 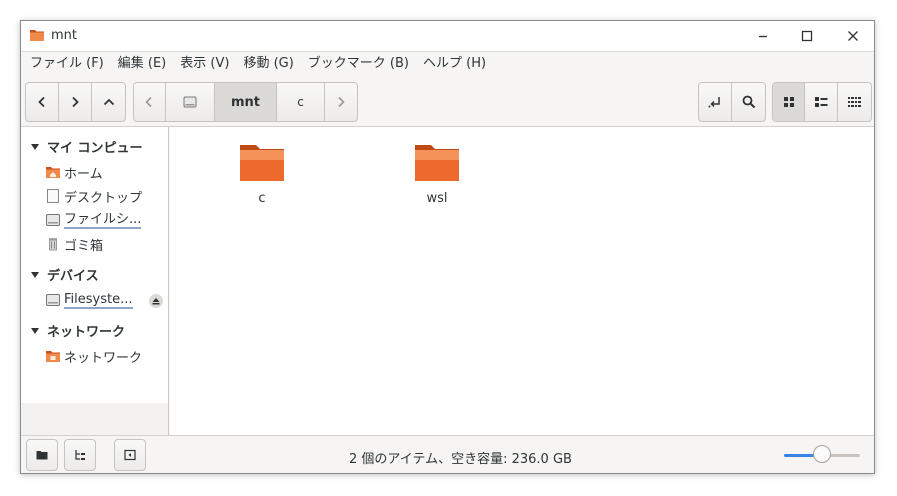 I want to click on location-search-buttons, so click(x=732, y=102).